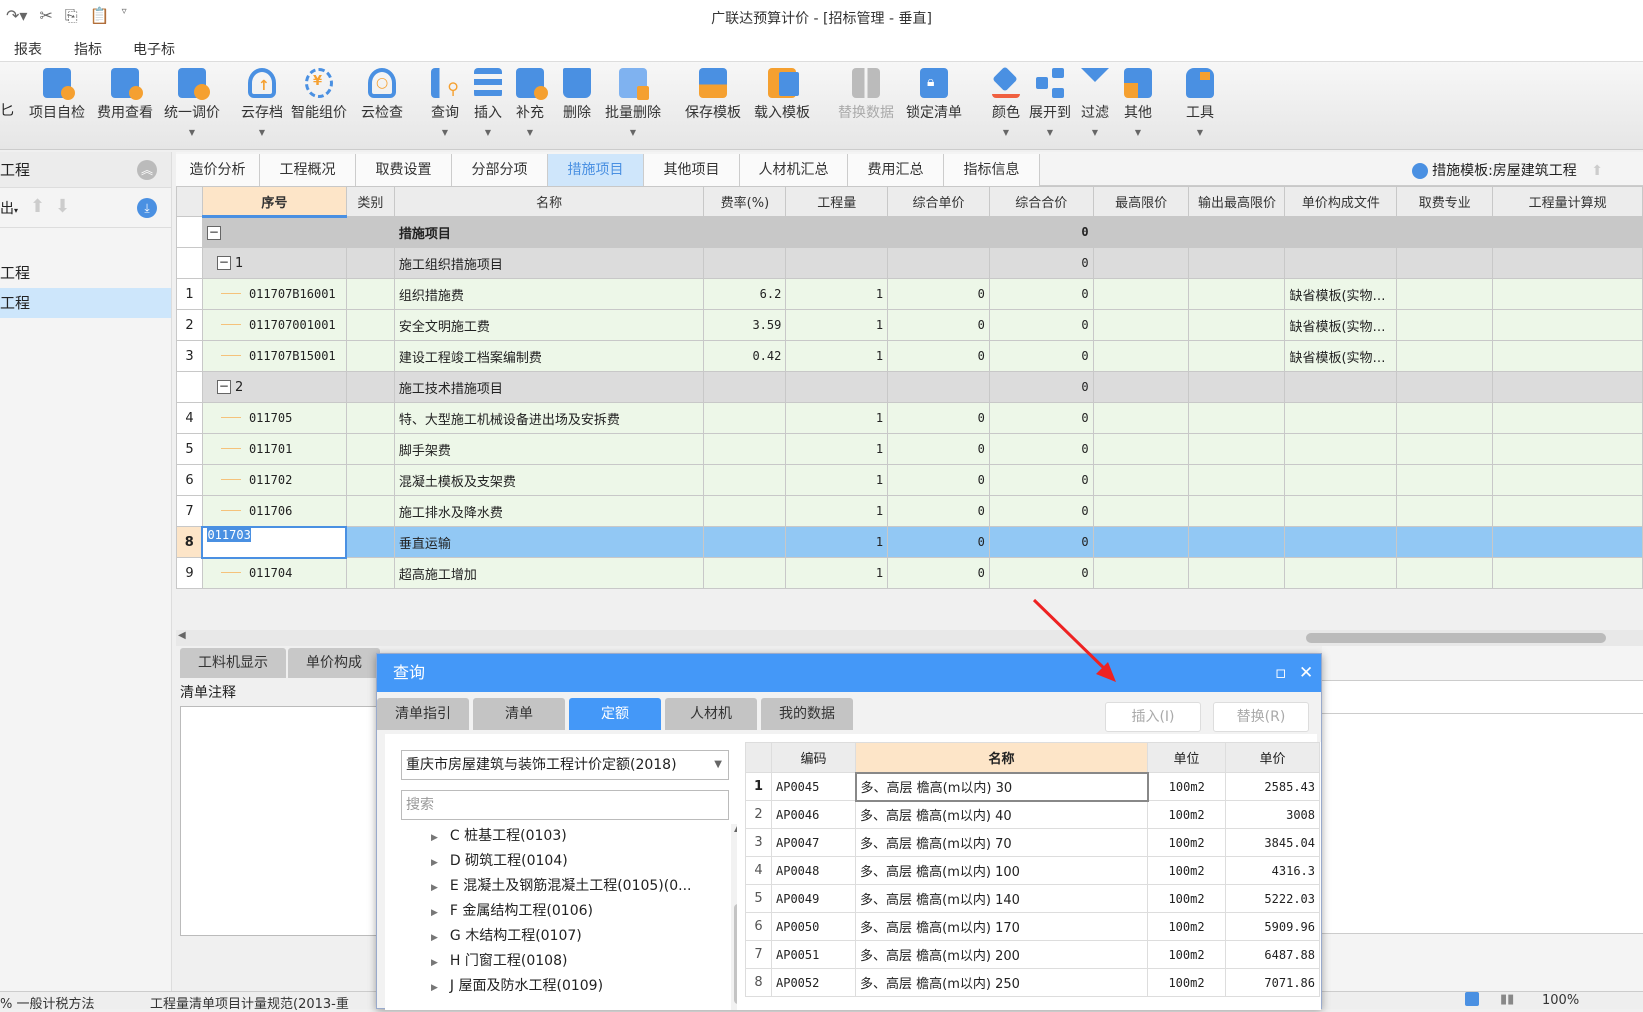 The width and height of the screenshot is (1643, 1012). What do you see at coordinates (1032, 842) in the screenshot?
I see `quota-row: 3 AP0047 多、高层 檐高(m以内) 70 100m2 3845.04` at bounding box center [1032, 842].